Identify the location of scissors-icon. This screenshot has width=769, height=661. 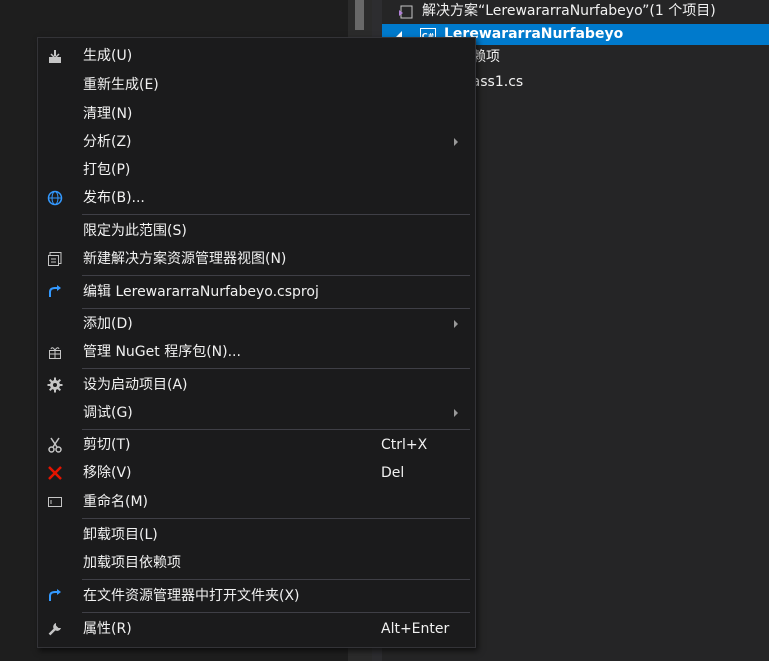
(55, 445).